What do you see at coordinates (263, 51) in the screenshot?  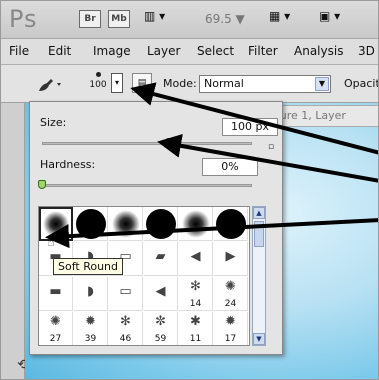 I see `menu-filter: Filter` at bounding box center [263, 51].